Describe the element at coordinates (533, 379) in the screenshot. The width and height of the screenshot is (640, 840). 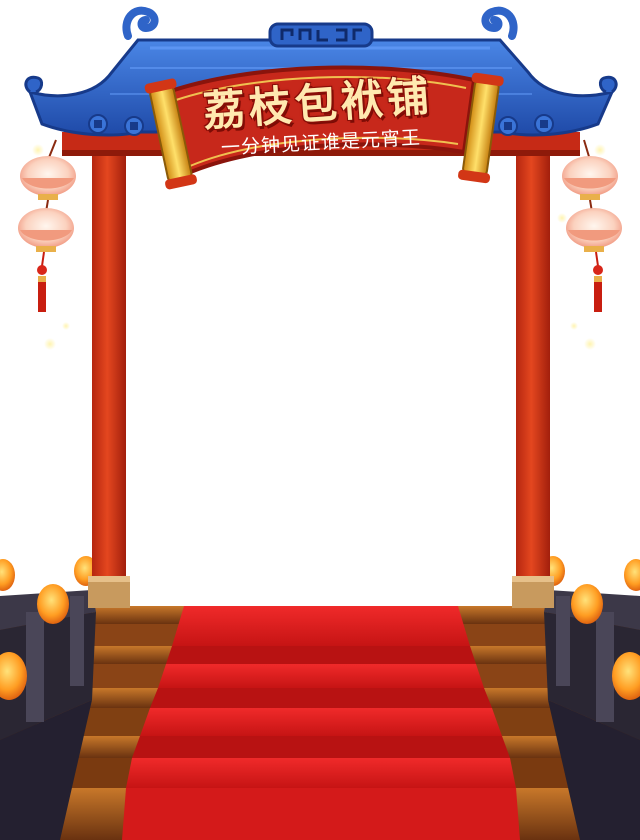
I see `right-pillar` at that location.